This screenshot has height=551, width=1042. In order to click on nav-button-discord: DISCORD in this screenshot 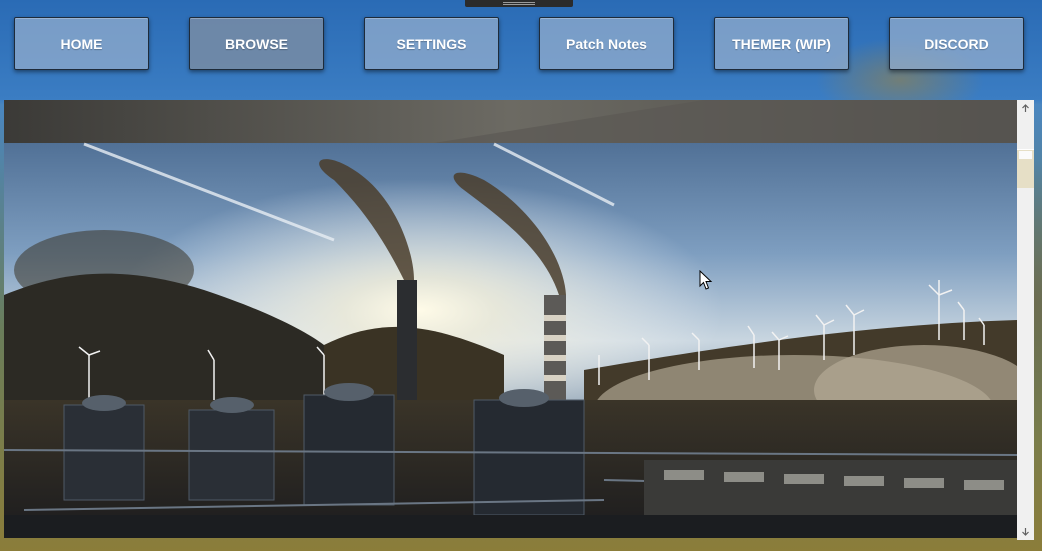, I will do `click(956, 43)`.